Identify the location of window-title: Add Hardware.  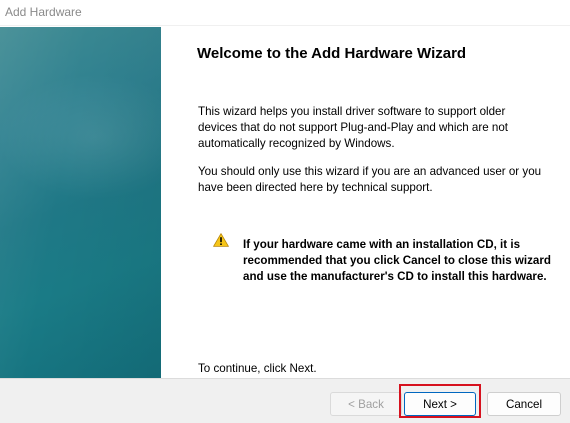
(43, 12).